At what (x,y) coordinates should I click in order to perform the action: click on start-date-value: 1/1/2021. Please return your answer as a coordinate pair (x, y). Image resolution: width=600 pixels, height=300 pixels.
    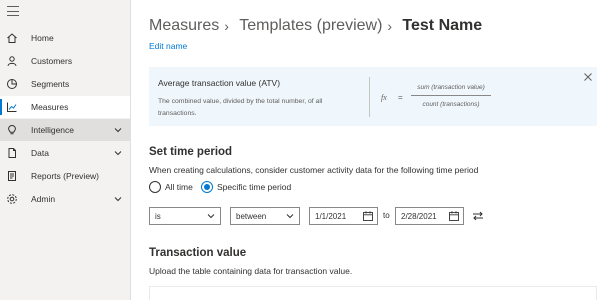
    Looking at the image, I should click on (331, 216).